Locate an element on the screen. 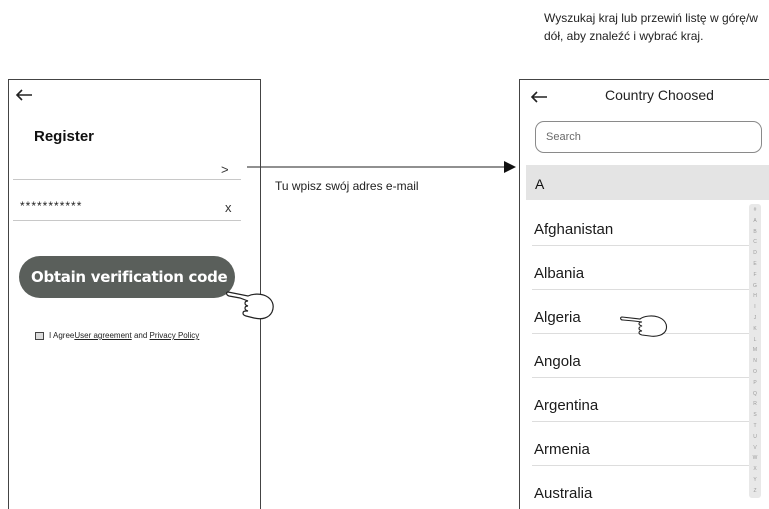  search-input: Search is located at coordinates (648, 137).